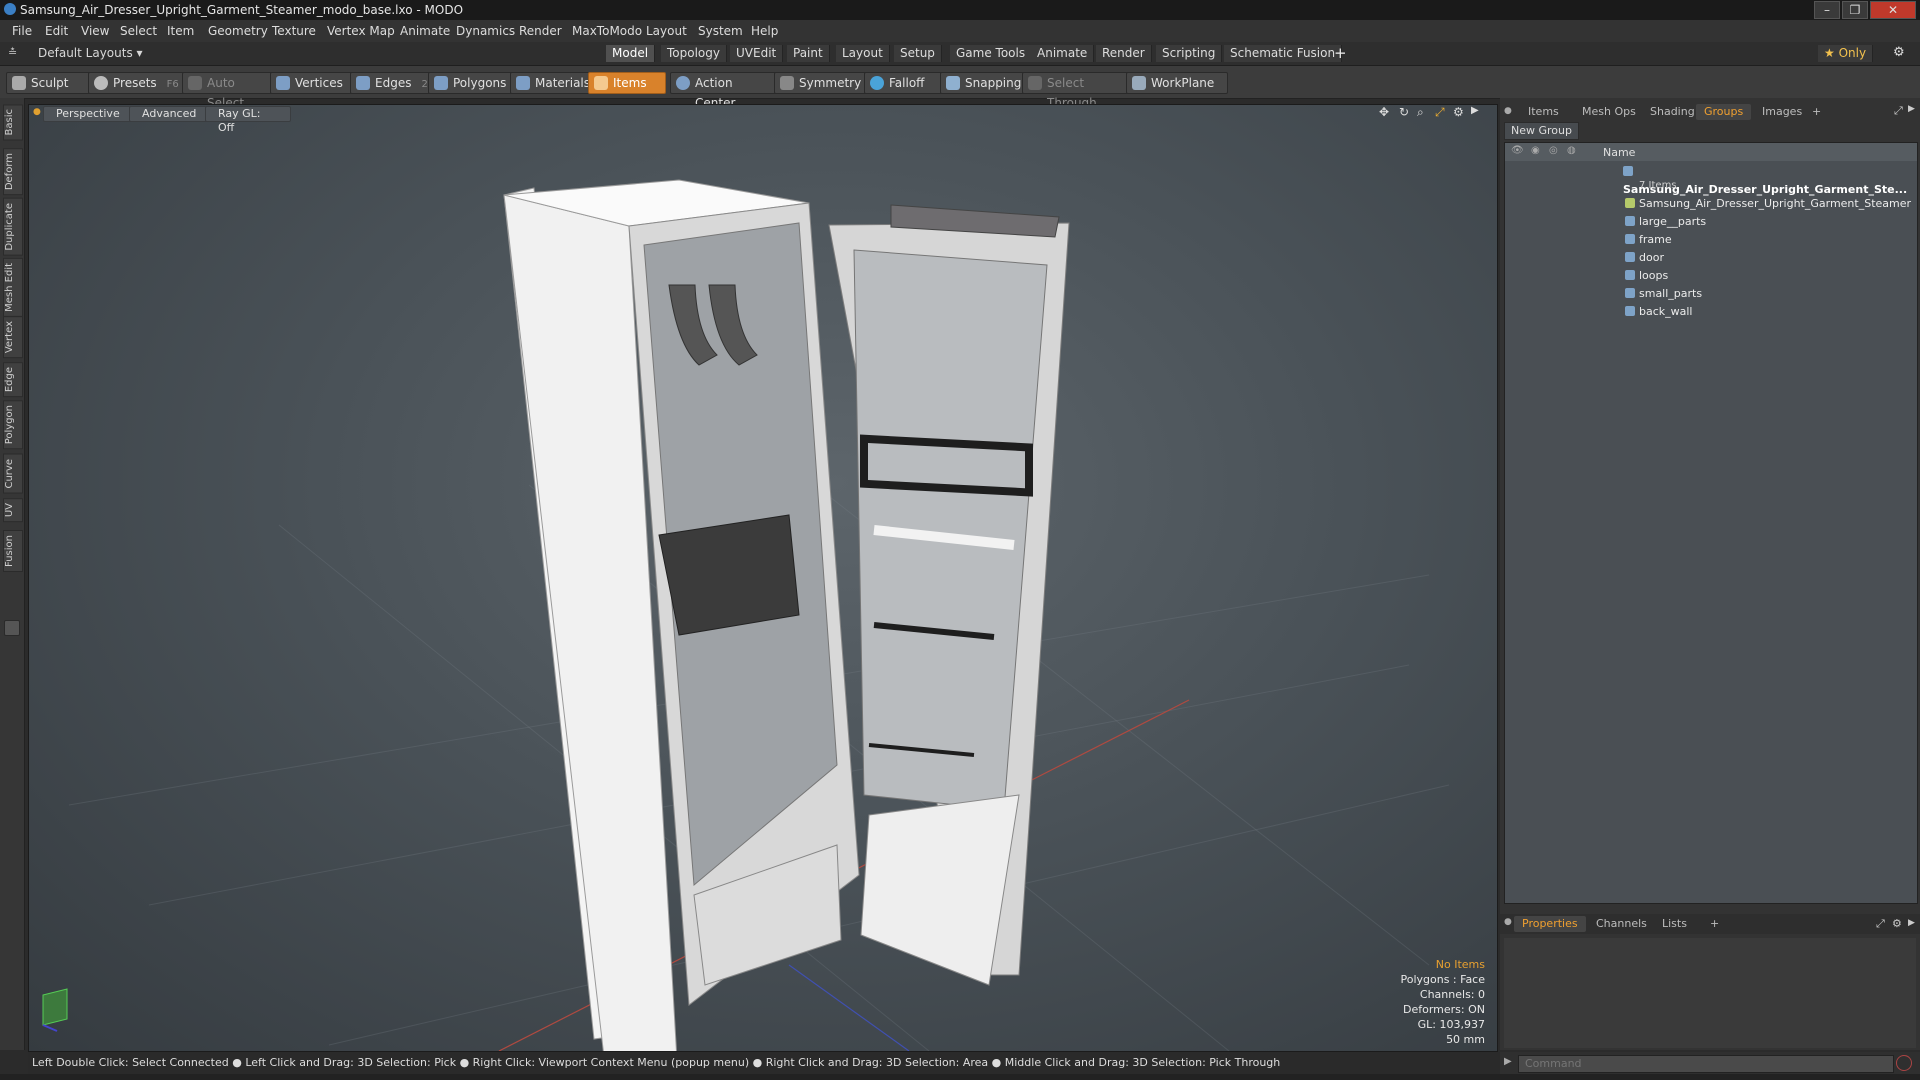  I want to click on tree-row-child: small_parts, so click(1711, 294).